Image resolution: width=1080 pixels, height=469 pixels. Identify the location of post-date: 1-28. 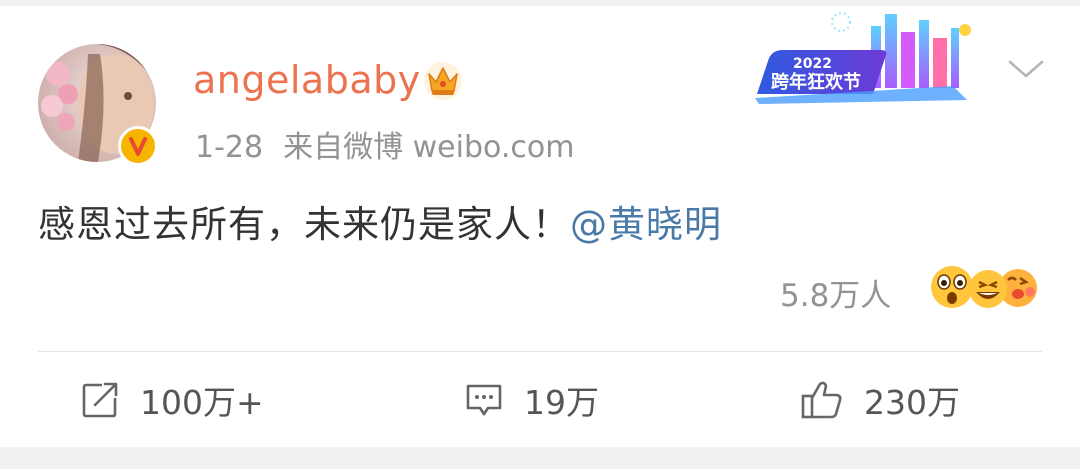
(229, 147).